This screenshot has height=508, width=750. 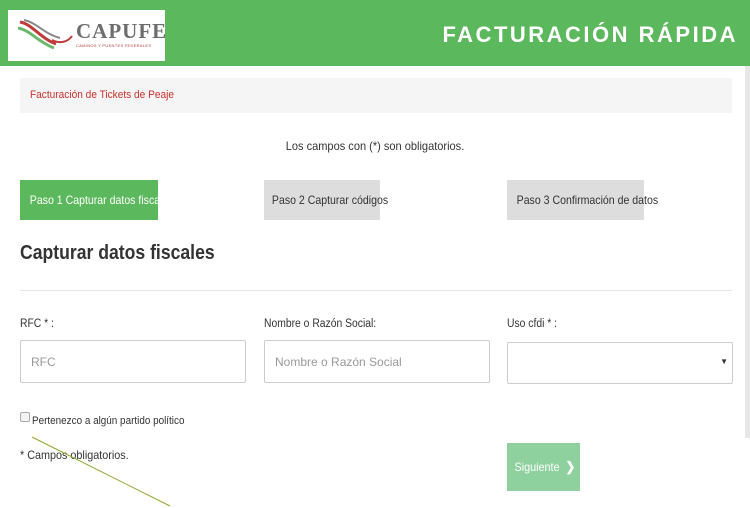 I want to click on logo-name: CAPUFE, so click(x=122, y=31).